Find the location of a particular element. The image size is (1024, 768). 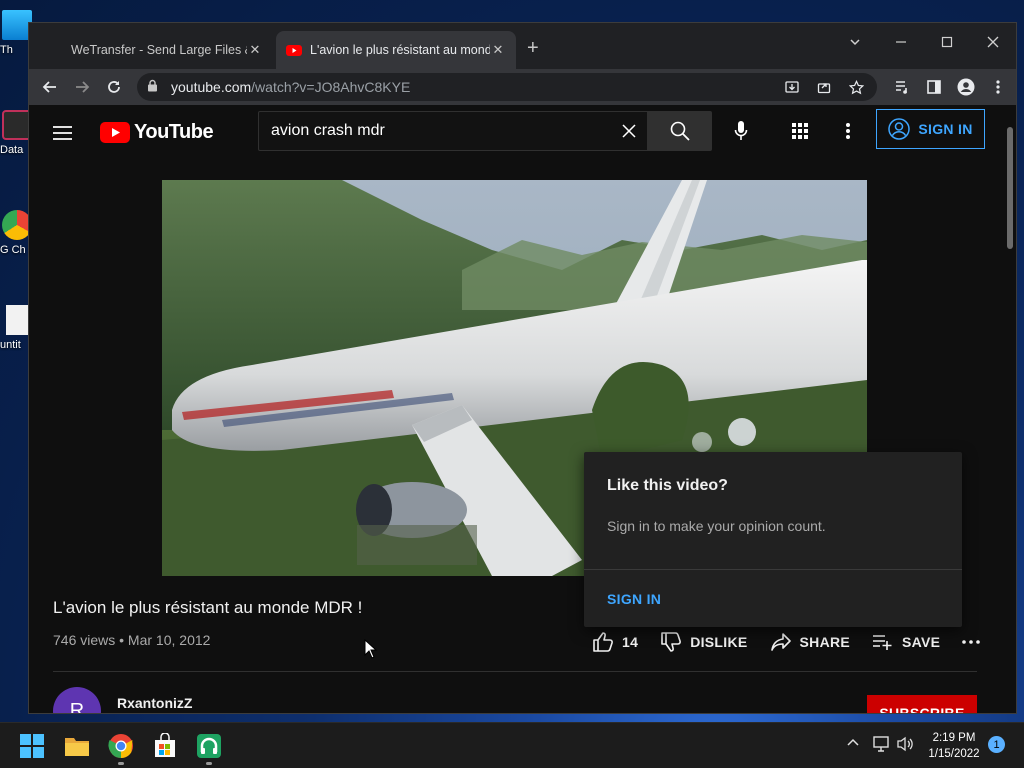

tab-wetransfer: WeTransfer - Send Large Files & ✕ is located at coordinates (155, 50).